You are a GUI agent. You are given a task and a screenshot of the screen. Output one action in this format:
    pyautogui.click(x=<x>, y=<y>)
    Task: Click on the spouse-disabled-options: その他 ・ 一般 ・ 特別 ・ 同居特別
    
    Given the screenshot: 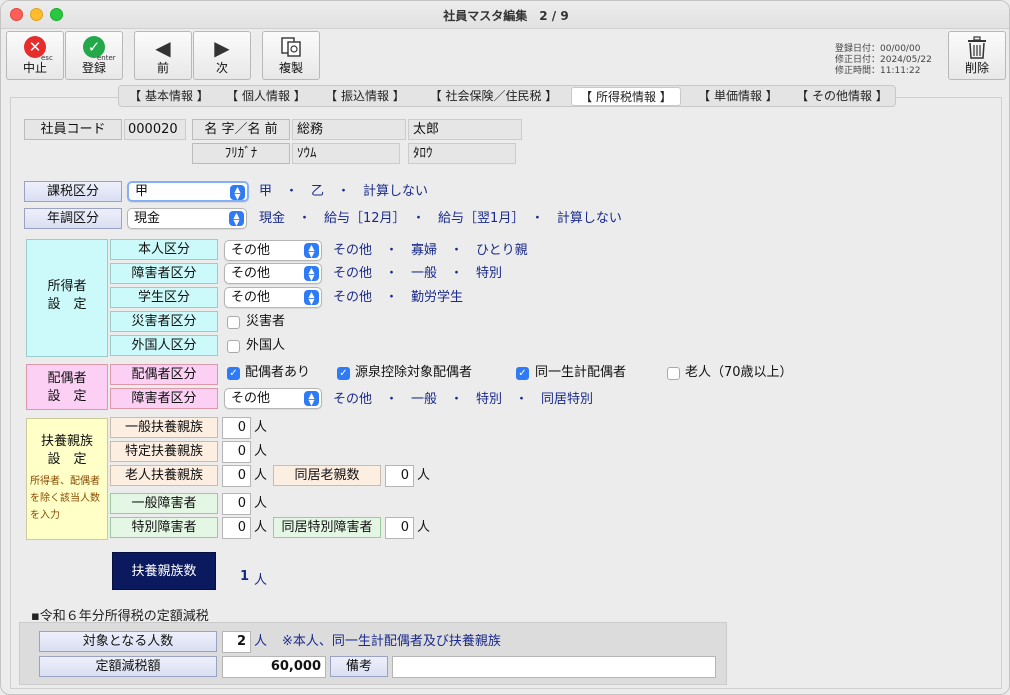 What is the action you would take?
    pyautogui.click(x=463, y=399)
    